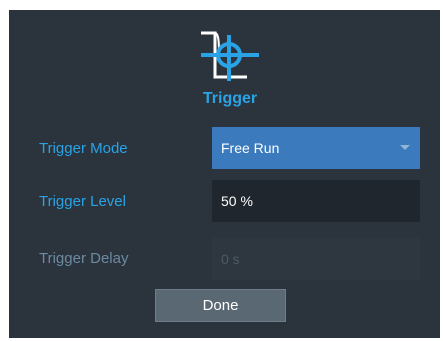 The width and height of the screenshot is (443, 341). I want to click on trigger-mode-value: Free Run, so click(250, 148).